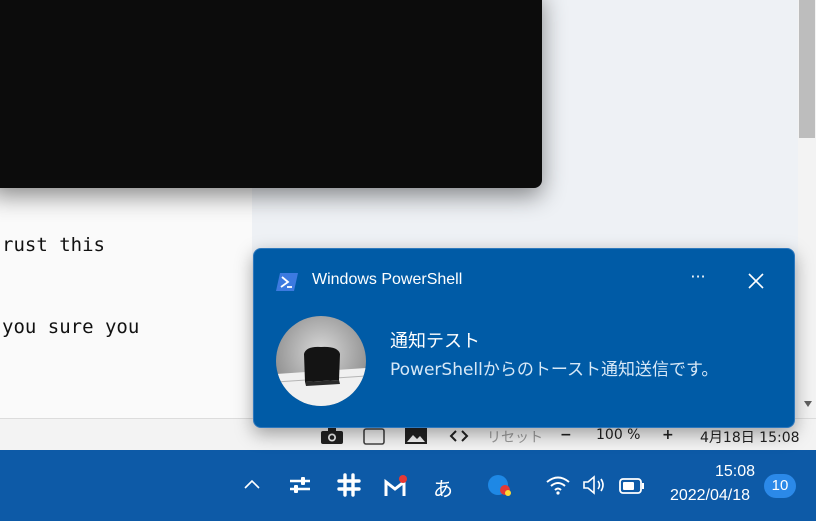  Describe the element at coordinates (668, 435) in the screenshot. I see `zoom-in-button: +` at that location.